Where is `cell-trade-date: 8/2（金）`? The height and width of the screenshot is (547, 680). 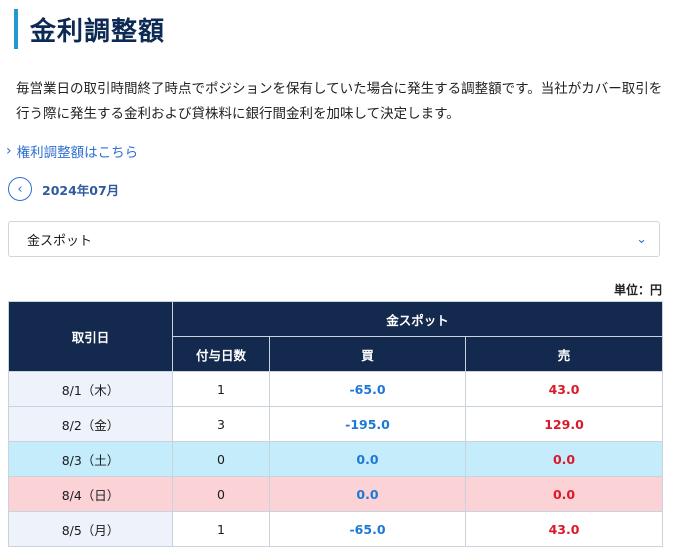
cell-trade-date: 8/2（金） is located at coordinates (90, 424).